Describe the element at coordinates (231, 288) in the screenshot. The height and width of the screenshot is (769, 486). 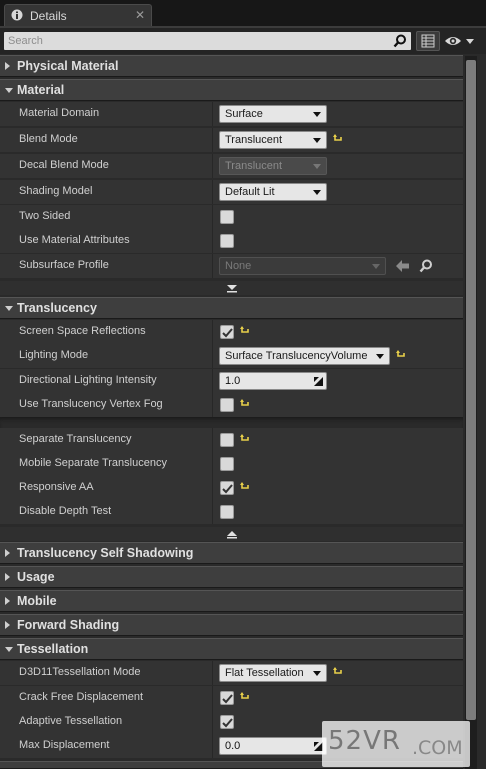
I see `advanced-expand-button` at that location.